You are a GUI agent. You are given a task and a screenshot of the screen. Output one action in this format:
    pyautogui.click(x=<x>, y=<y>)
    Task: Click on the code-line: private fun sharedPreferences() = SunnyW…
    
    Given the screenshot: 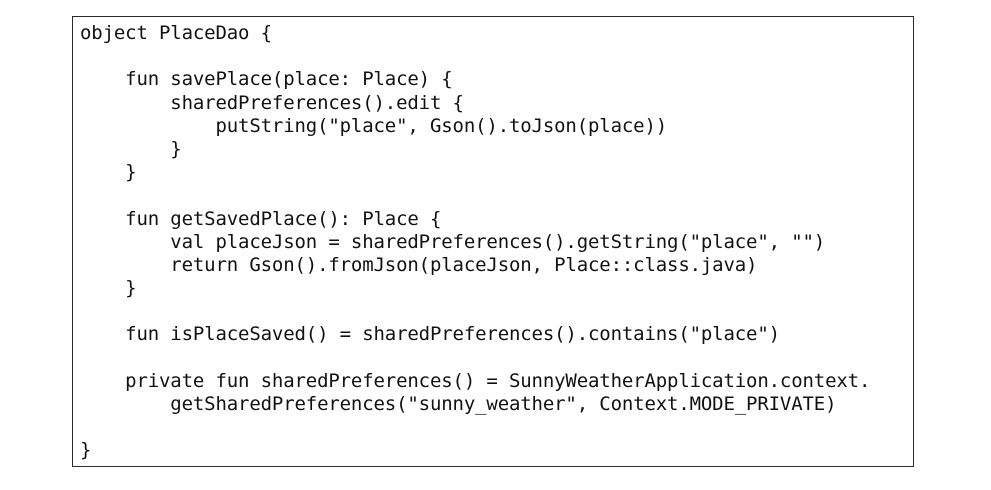 What is the action you would take?
    pyautogui.click(x=475, y=380)
    